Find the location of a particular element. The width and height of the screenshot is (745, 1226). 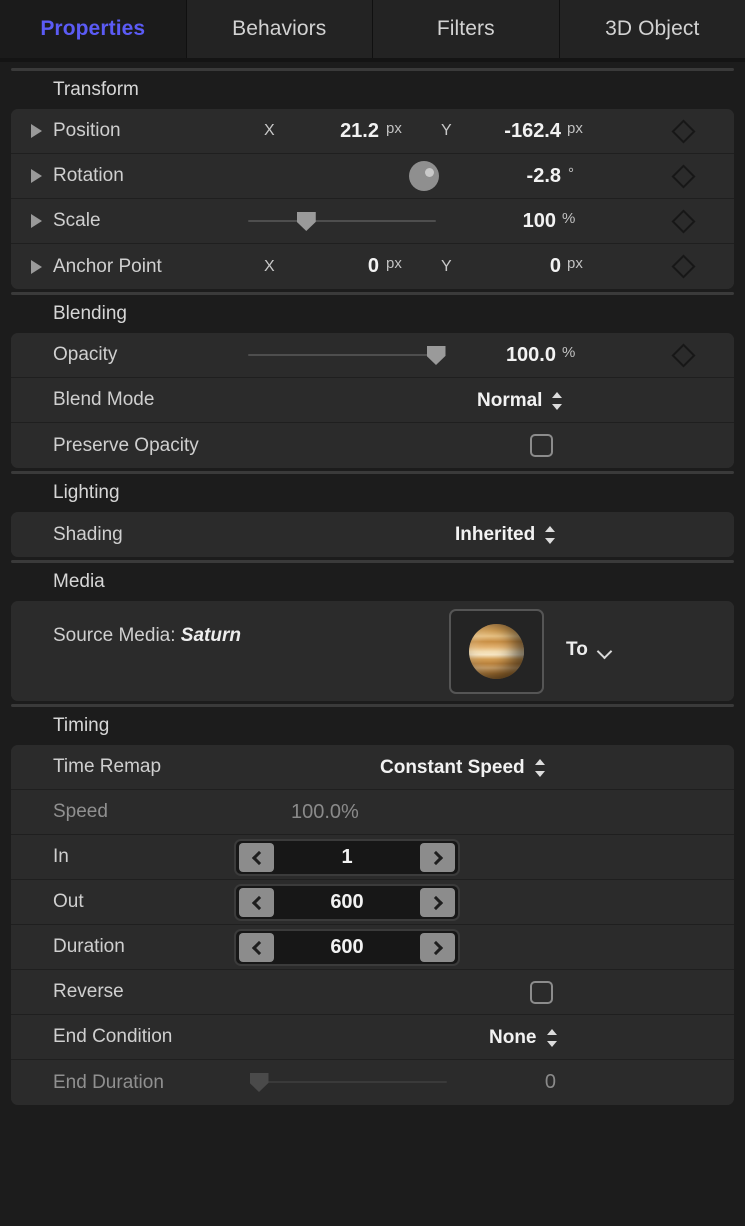

source-media-label: Source Media: Saturn is located at coordinates (147, 636).